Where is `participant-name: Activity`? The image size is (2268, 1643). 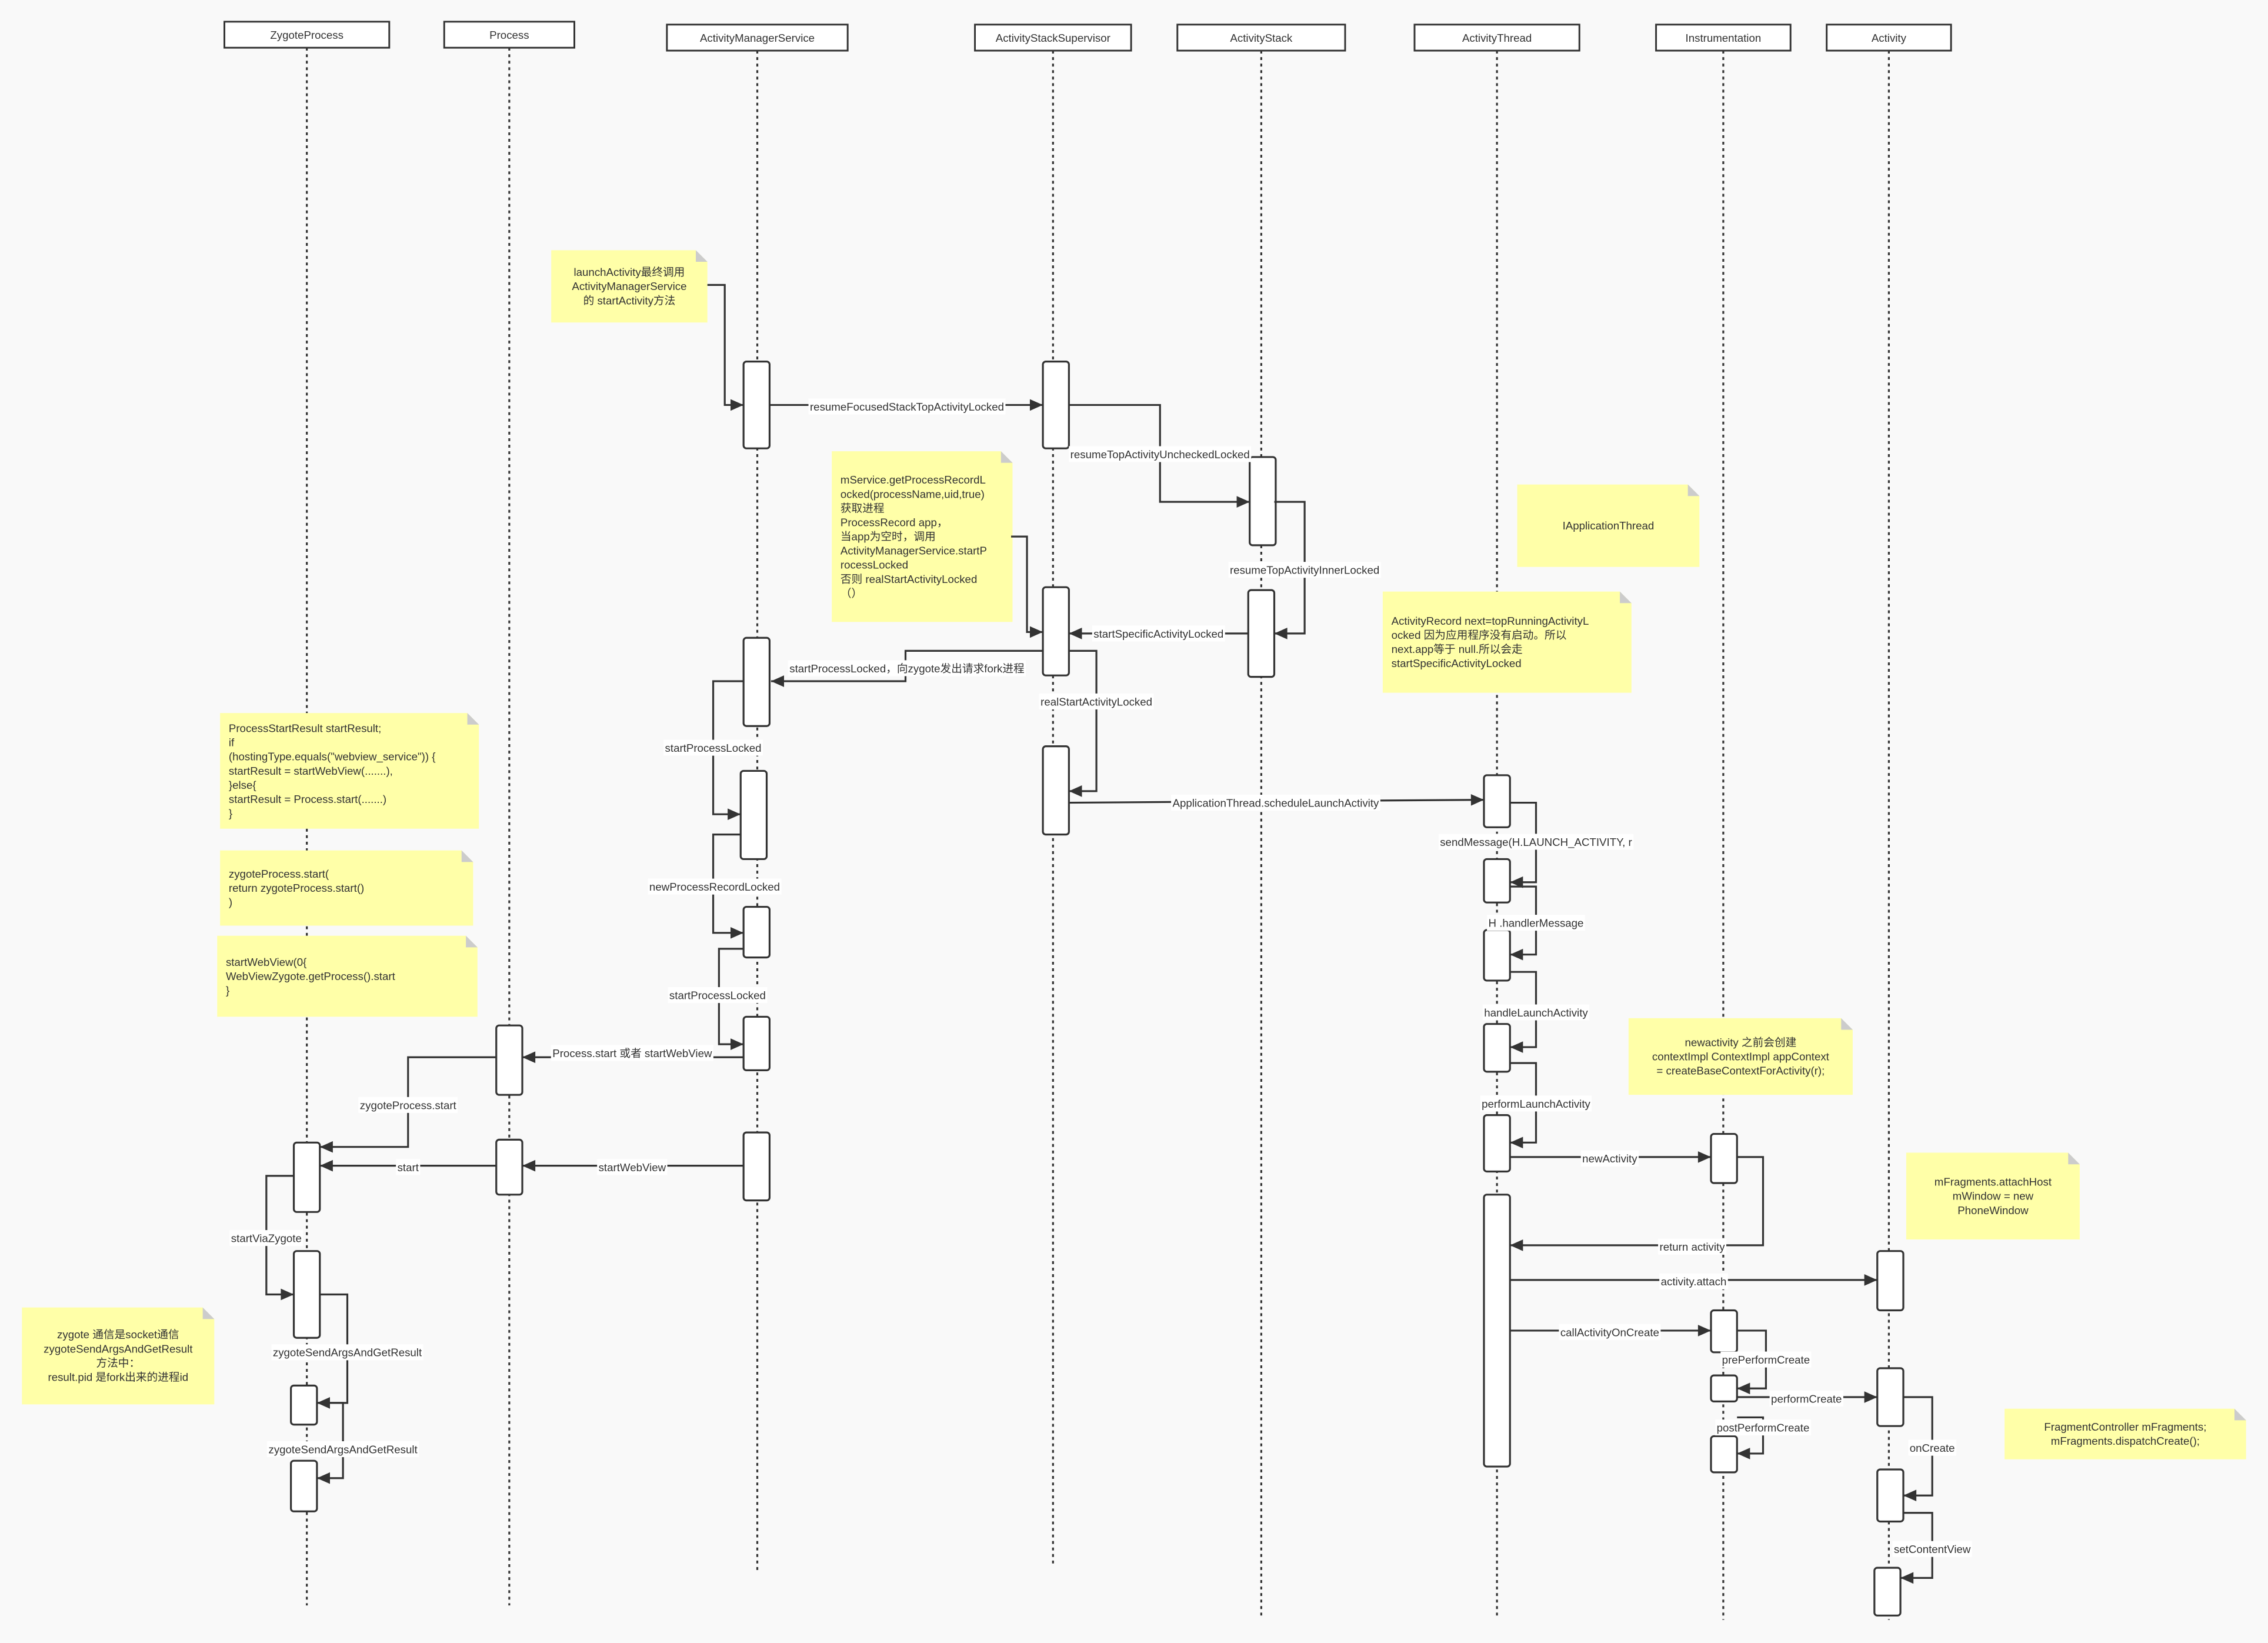 participant-name: Activity is located at coordinates (1889, 38).